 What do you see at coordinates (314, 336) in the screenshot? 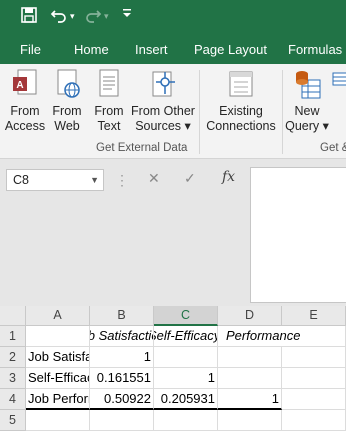
I see `cell-e1` at bounding box center [314, 336].